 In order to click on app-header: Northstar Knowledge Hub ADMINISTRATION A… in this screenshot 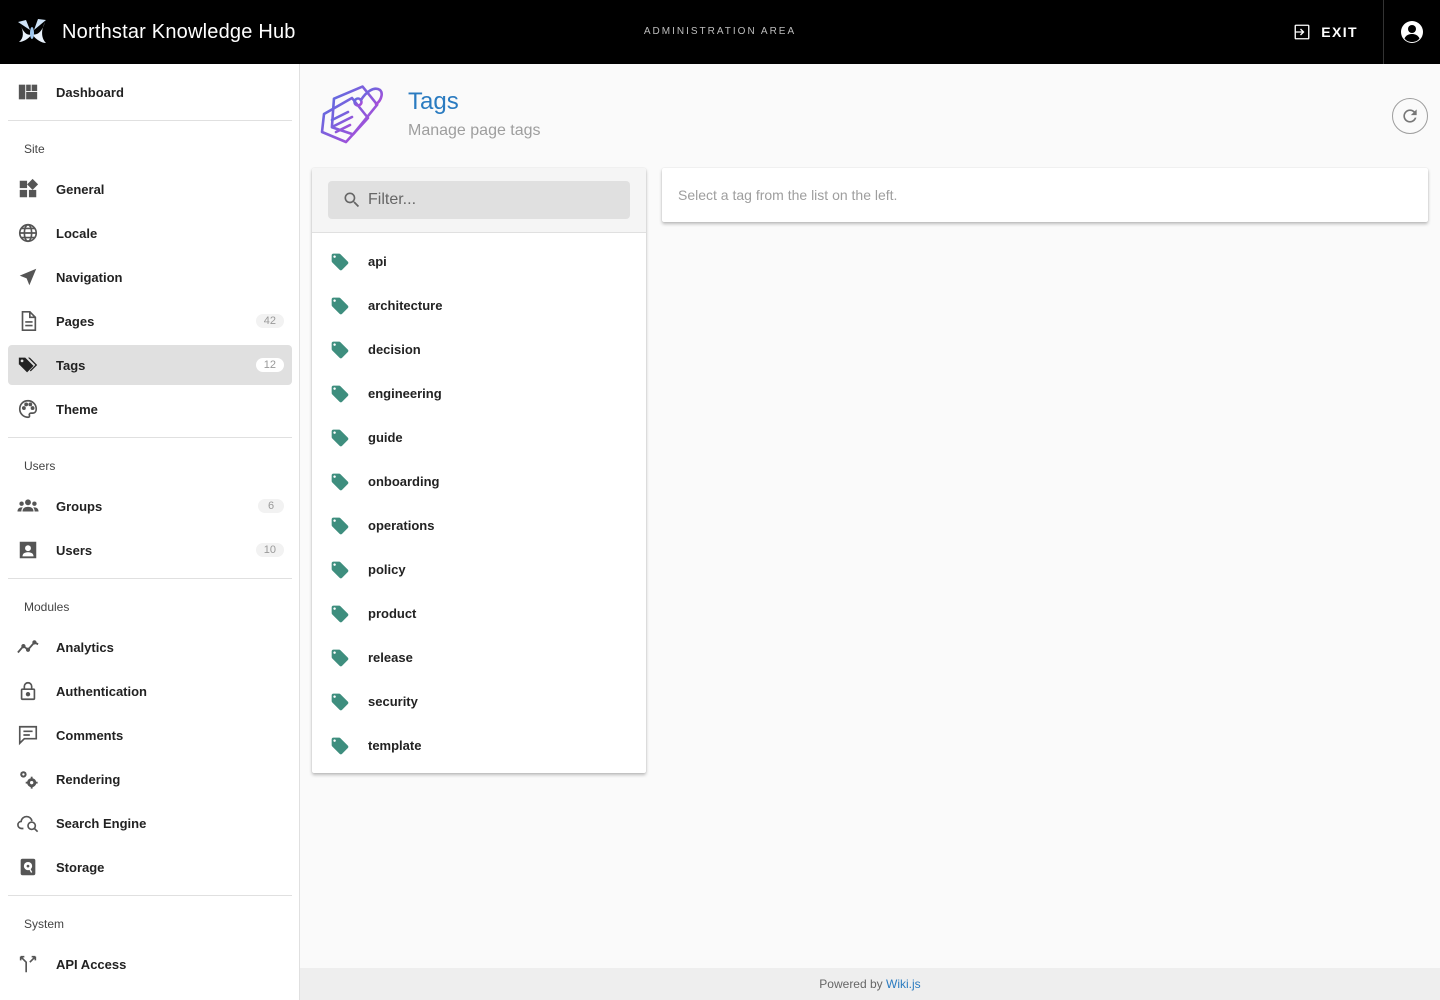, I will do `click(720, 32)`.